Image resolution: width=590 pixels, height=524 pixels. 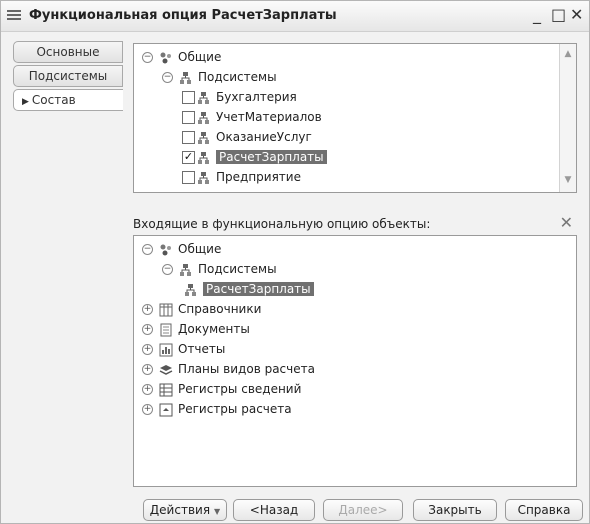 I want to click on document-icon, so click(x=166, y=330).